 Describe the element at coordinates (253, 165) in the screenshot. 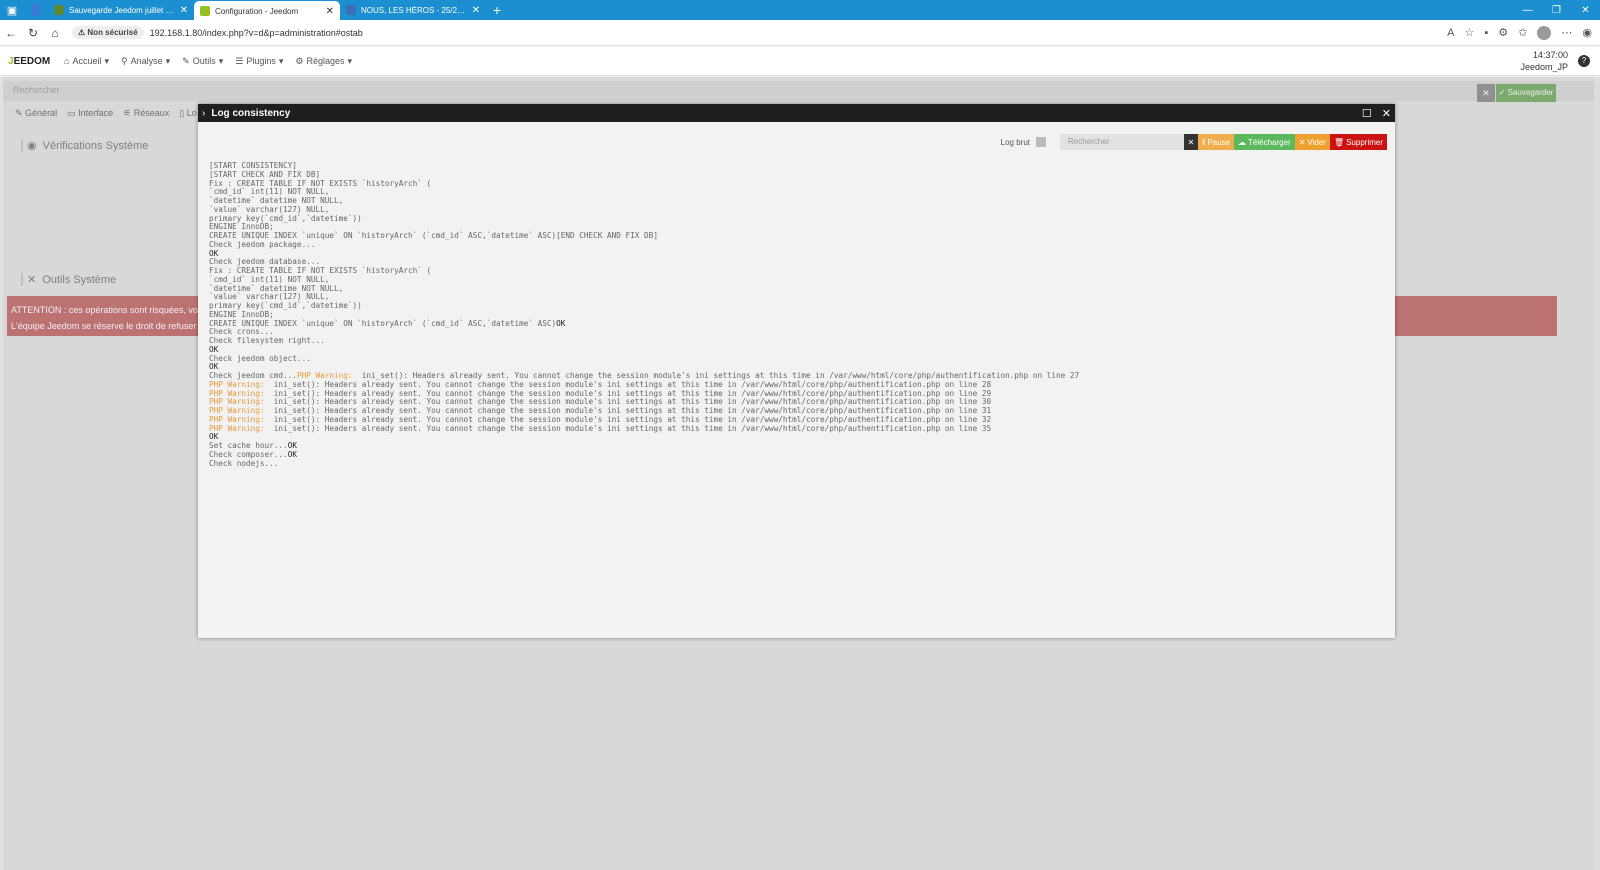

I see `log-text: [START CONSISTENCY]` at that location.